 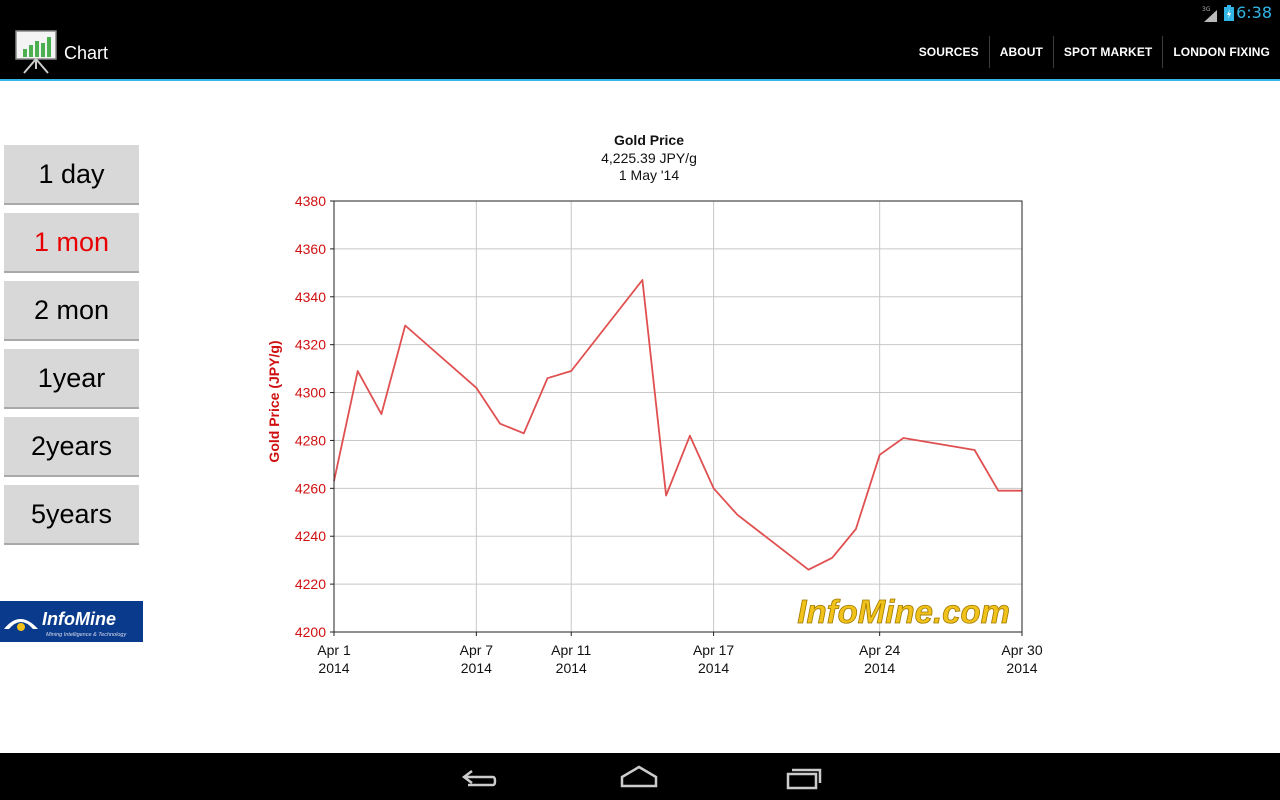 I want to click on chart-title: Gold Price, so click(x=649, y=140).